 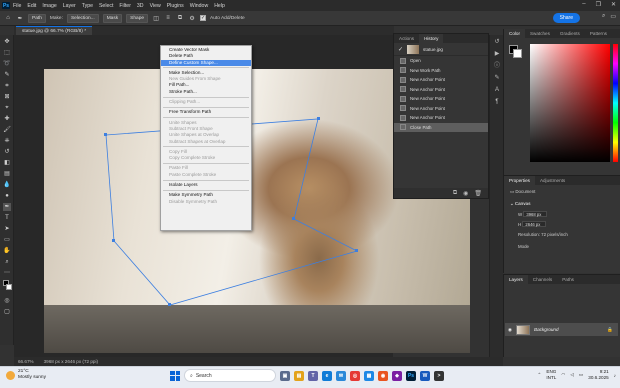 I want to click on lasso-tool-icon: ➰, so click(x=7, y=64).